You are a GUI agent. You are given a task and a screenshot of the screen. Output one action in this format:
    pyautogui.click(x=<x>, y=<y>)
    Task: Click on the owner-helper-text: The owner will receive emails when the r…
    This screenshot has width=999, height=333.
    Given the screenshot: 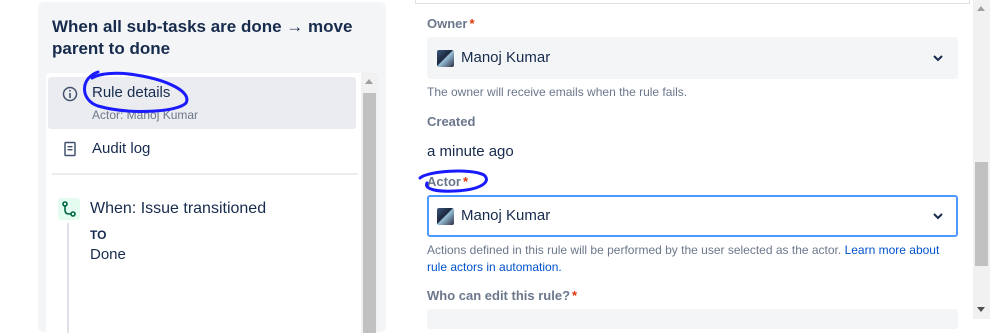 What is the action you would take?
    pyautogui.click(x=557, y=92)
    